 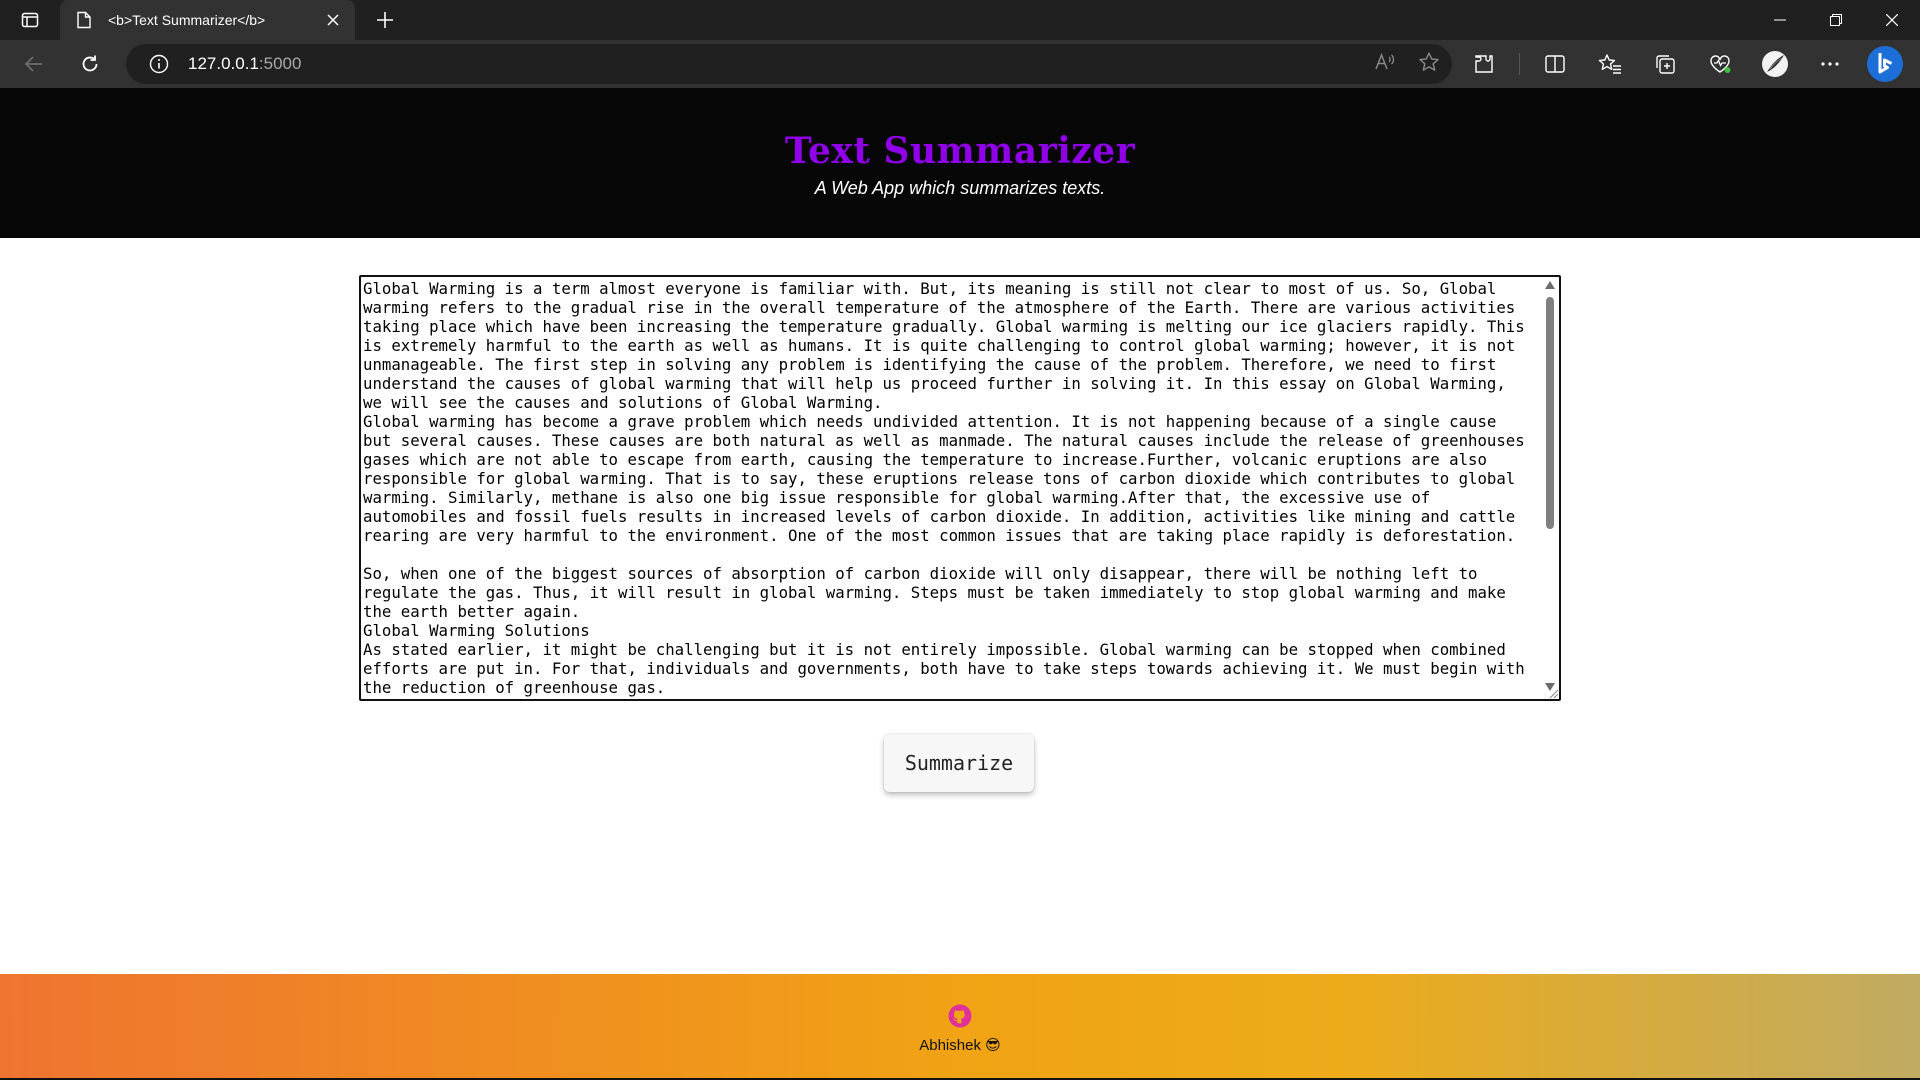 I want to click on back-arrow-icon, so click(x=33, y=64).